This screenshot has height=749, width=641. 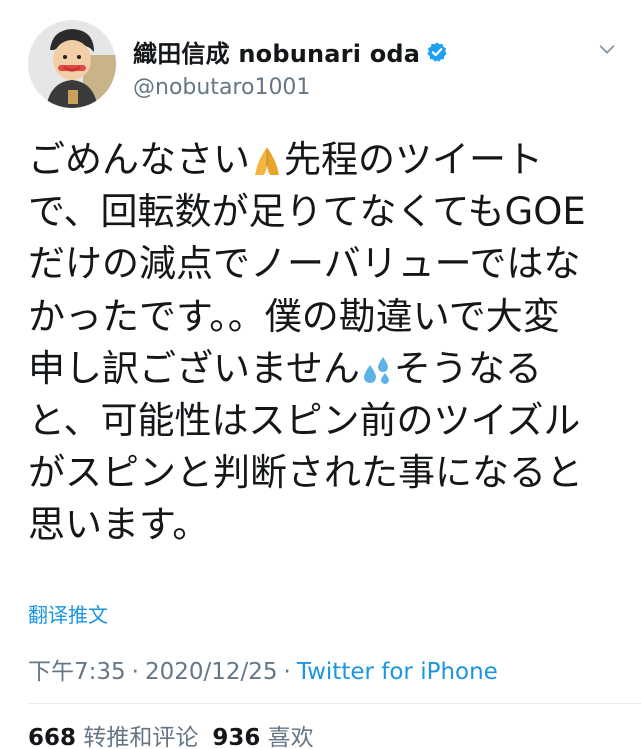 I want to click on tweet-text-line: そうなる, so click(x=467, y=368).